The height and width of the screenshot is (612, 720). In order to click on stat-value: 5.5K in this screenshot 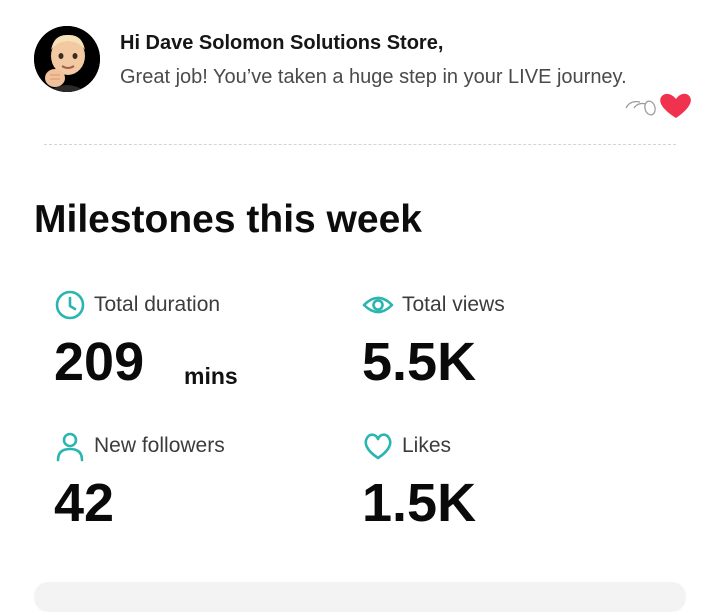, I will do `click(419, 362)`.